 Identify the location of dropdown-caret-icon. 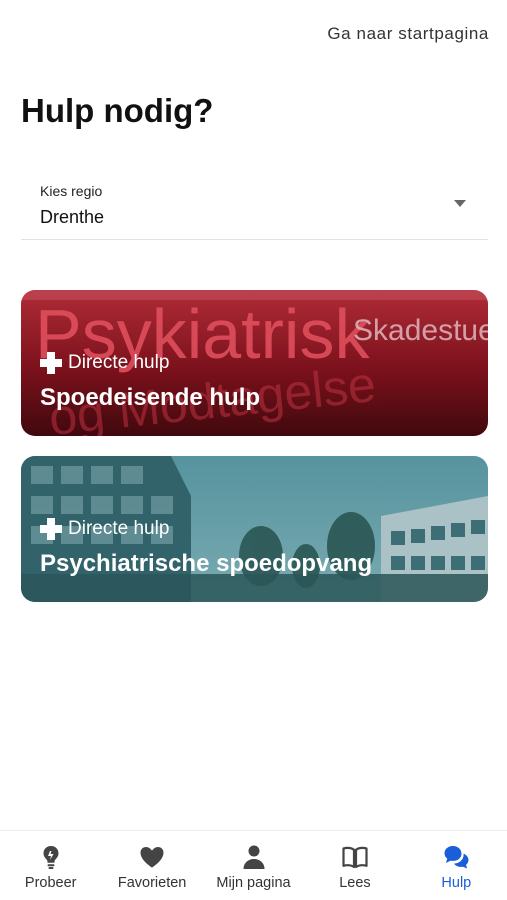
(460, 203).